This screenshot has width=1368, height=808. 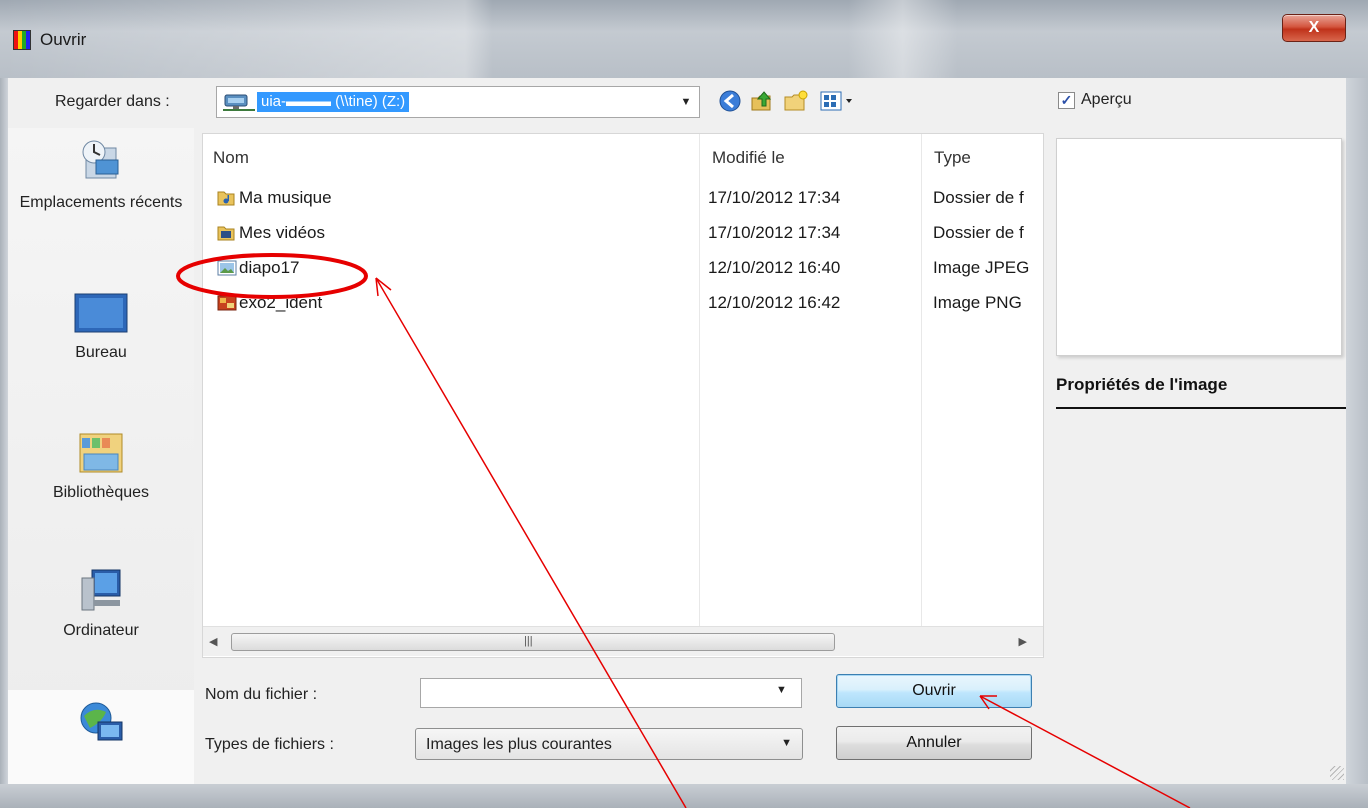 What do you see at coordinates (623, 303) in the screenshot?
I see `file-row: exo2_ident 12/10/2012 16:42 Image PNG` at bounding box center [623, 303].